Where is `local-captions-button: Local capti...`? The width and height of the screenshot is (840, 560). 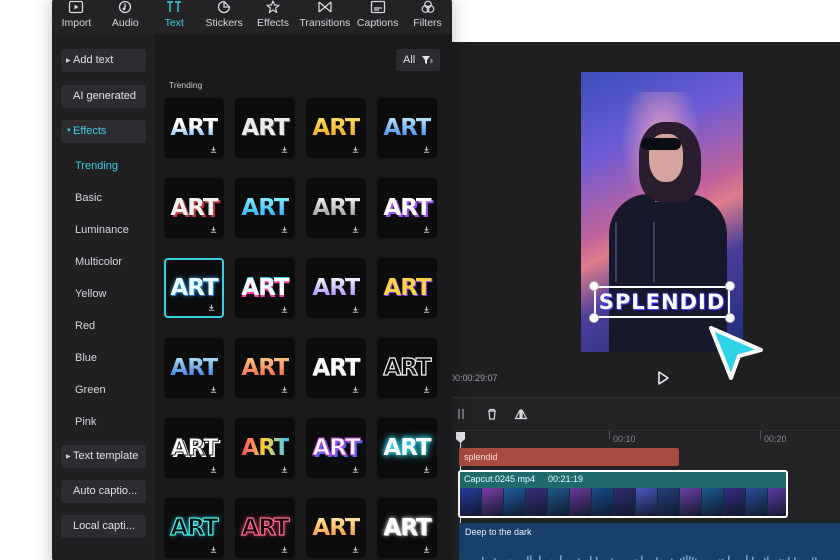 local-captions-button: Local capti... is located at coordinates (103, 526).